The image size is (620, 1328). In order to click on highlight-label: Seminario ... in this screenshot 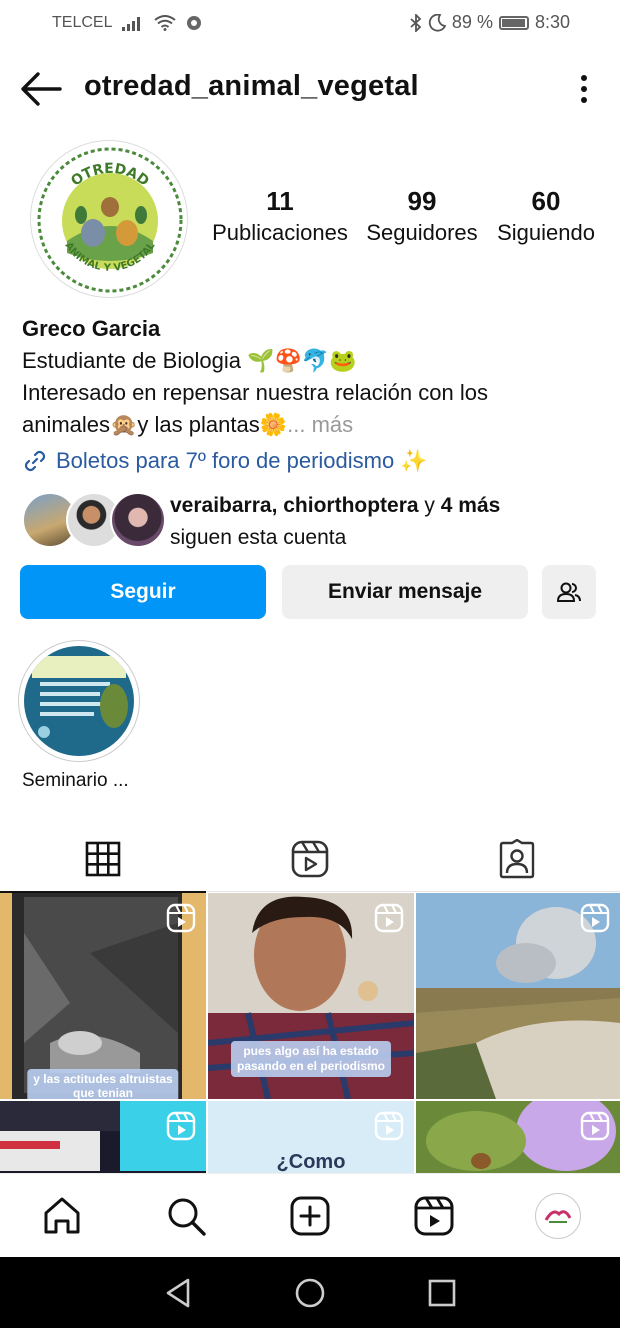, I will do `click(75, 780)`.